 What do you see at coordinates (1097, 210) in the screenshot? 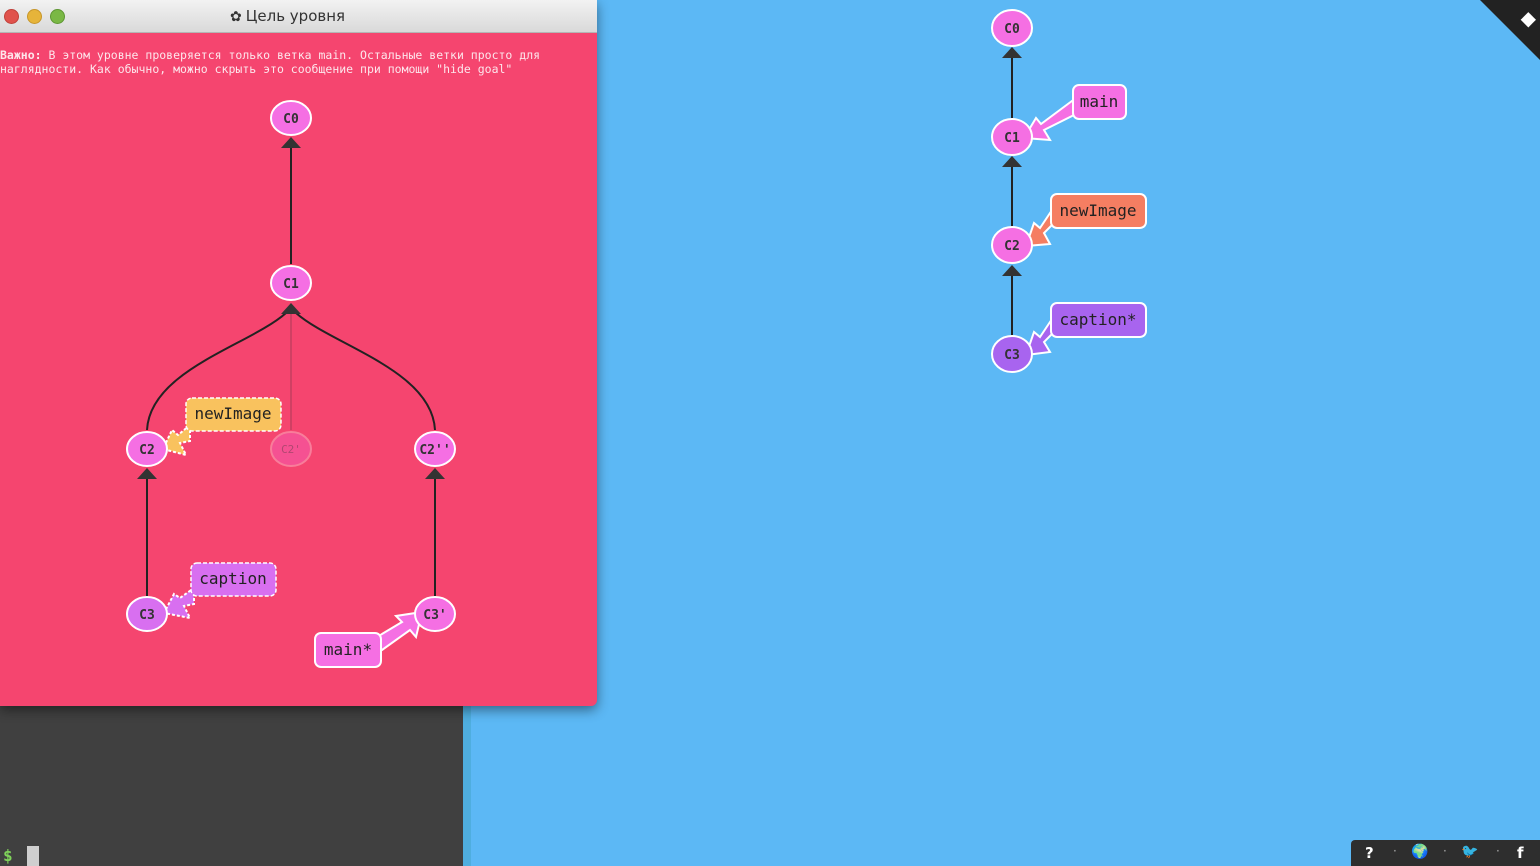
I see `branch-label-newimage-text: newImage` at bounding box center [1097, 210].